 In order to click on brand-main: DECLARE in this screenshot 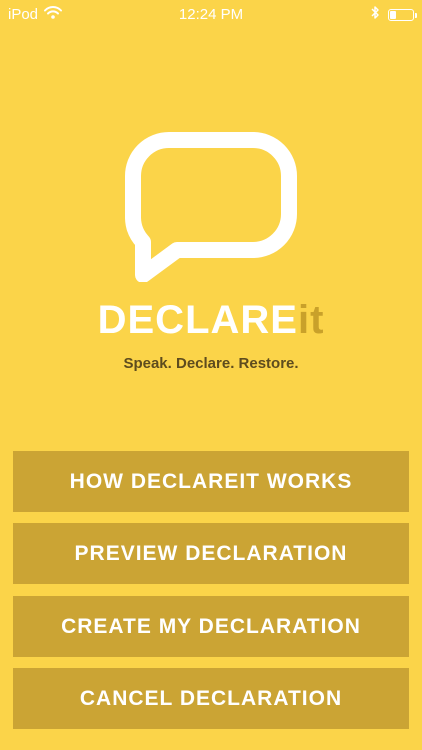, I will do `click(197, 320)`.